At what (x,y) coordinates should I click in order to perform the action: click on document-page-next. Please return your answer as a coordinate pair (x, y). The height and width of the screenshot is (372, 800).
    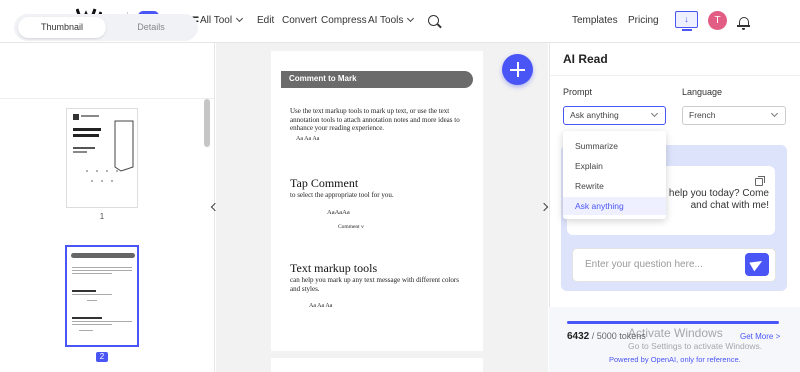
    Looking at the image, I should click on (377, 365).